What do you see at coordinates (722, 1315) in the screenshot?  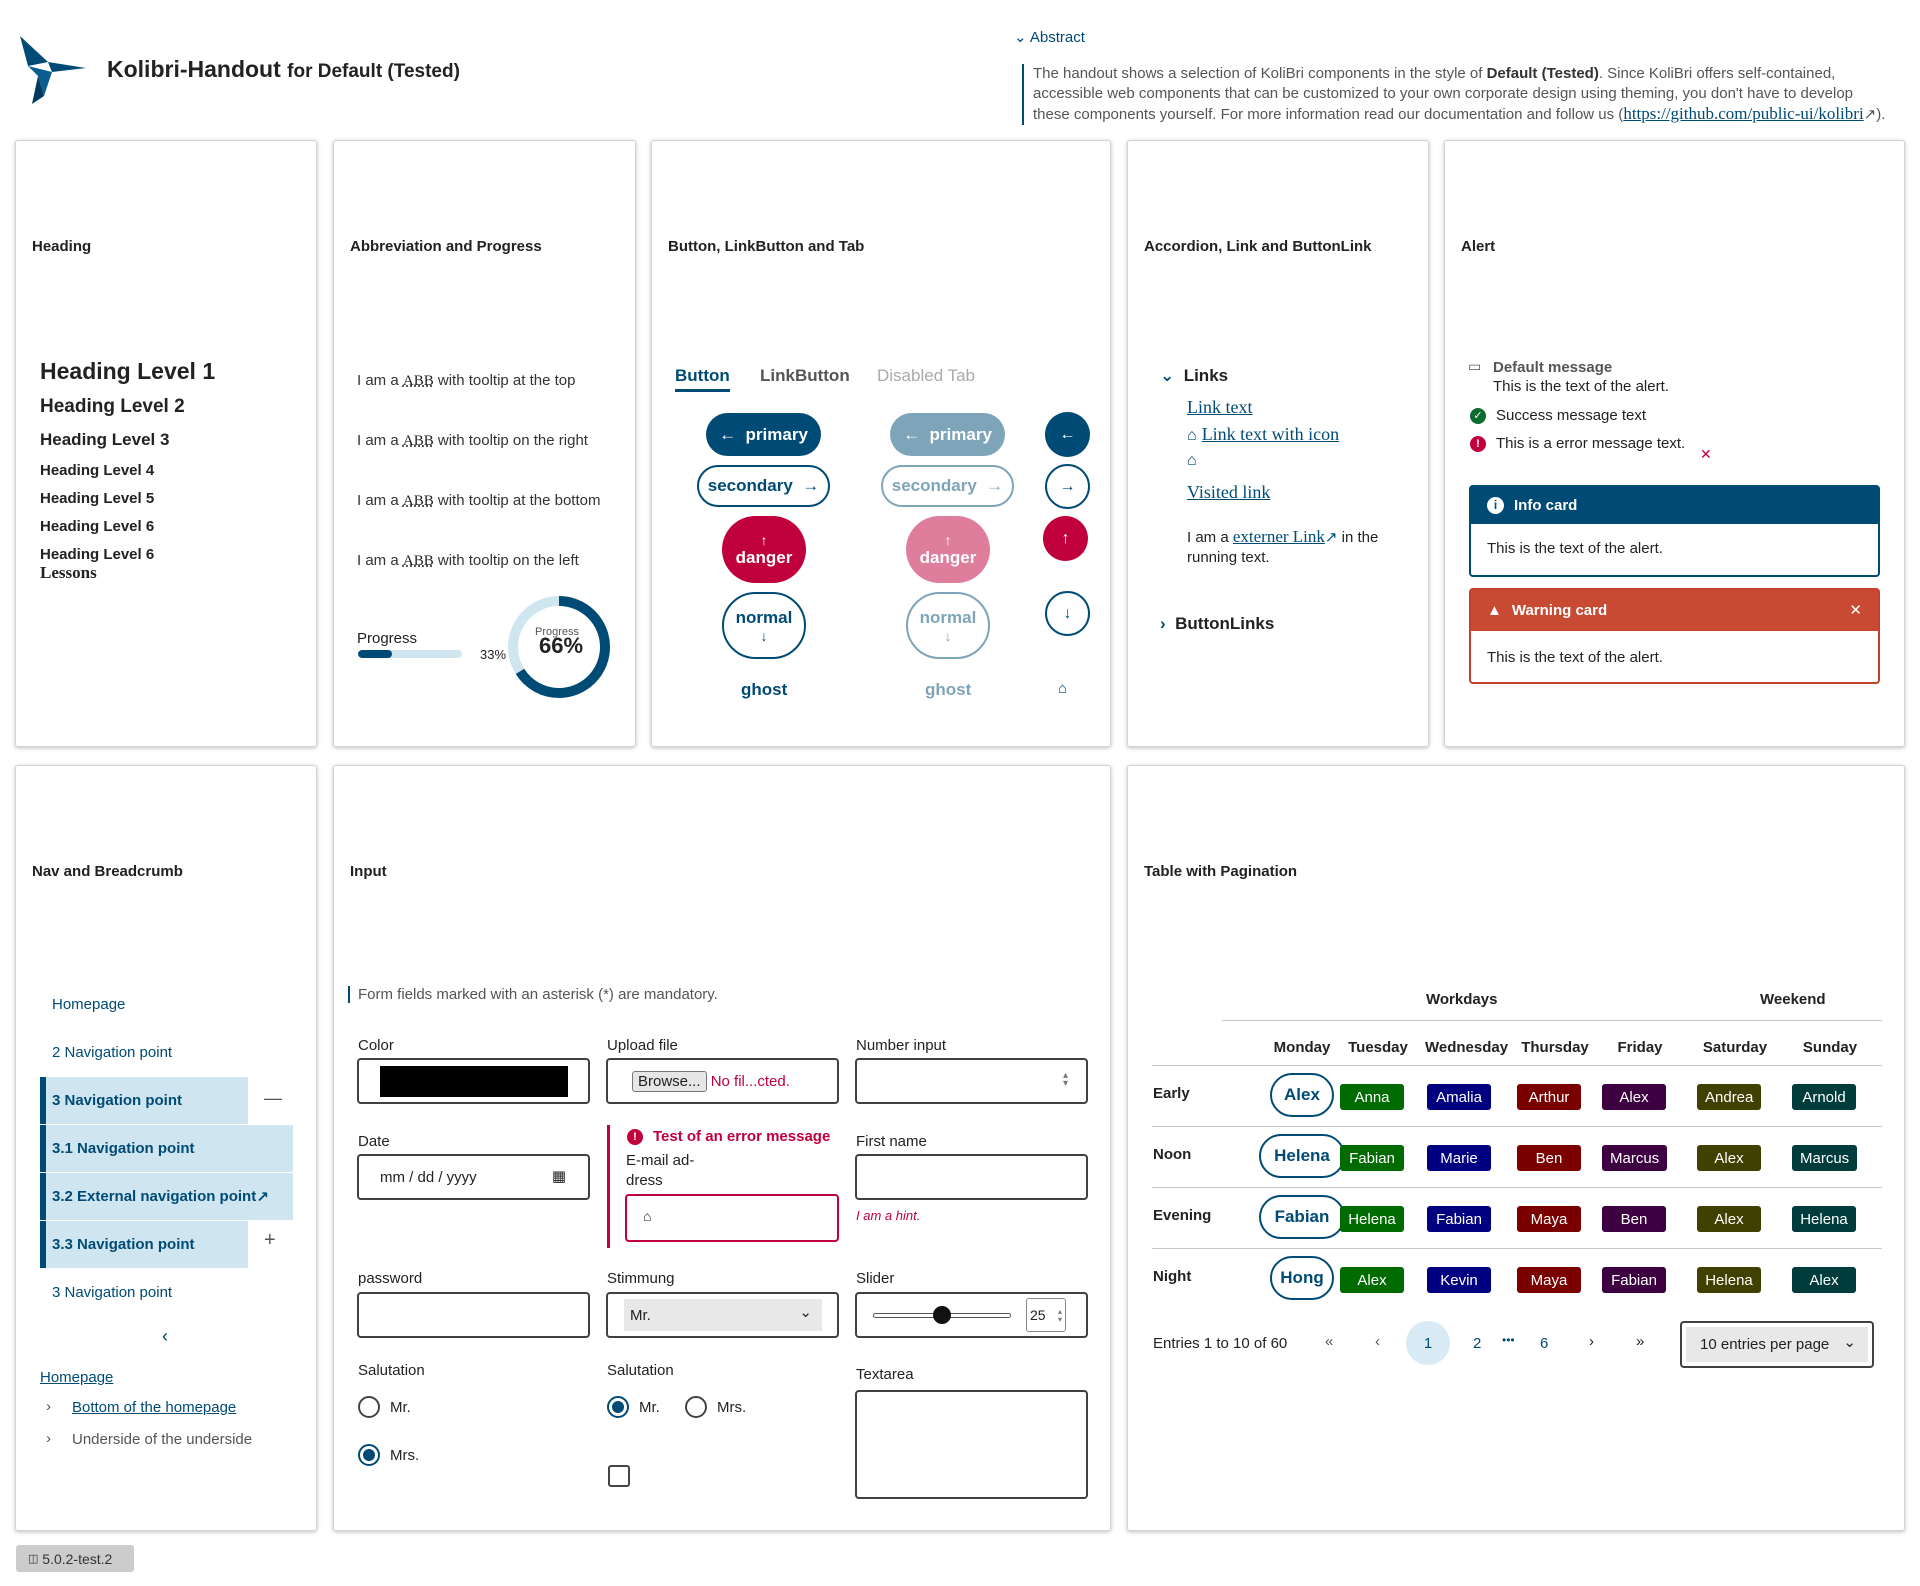 I see `mood-select: Mr. ⌄` at bounding box center [722, 1315].